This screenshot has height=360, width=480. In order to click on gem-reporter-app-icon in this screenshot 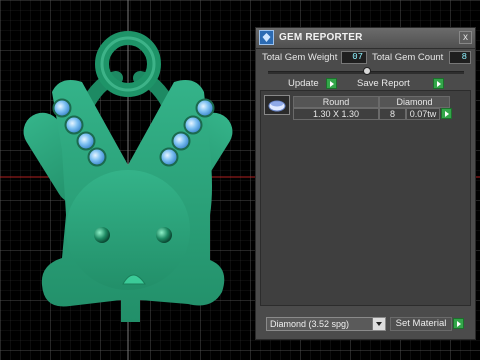, I will do `click(266, 37)`.